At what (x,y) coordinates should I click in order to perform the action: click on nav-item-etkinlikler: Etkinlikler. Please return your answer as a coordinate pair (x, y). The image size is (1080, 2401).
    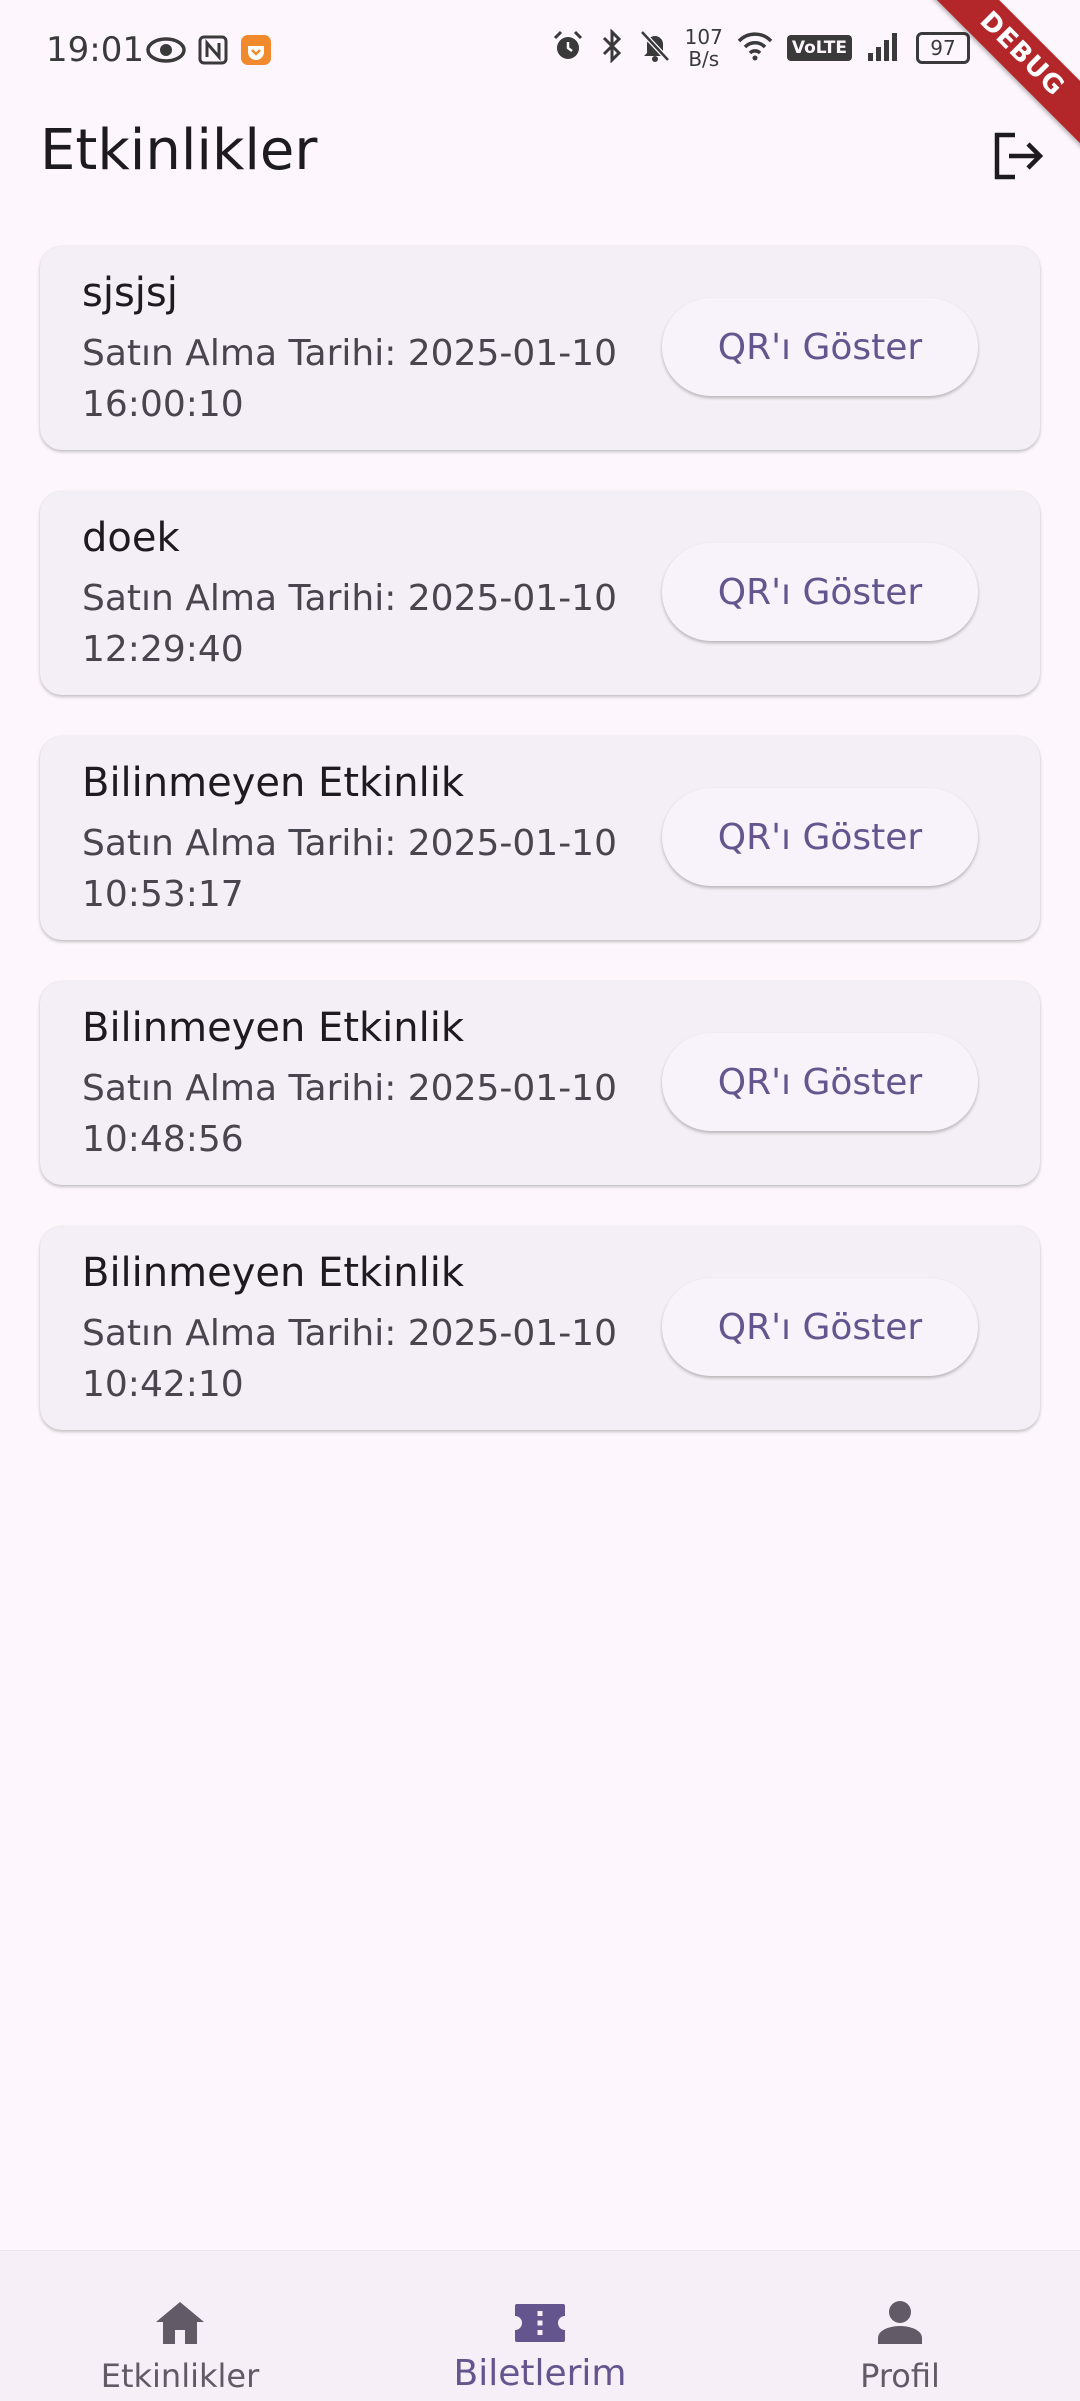
    Looking at the image, I should click on (180, 2326).